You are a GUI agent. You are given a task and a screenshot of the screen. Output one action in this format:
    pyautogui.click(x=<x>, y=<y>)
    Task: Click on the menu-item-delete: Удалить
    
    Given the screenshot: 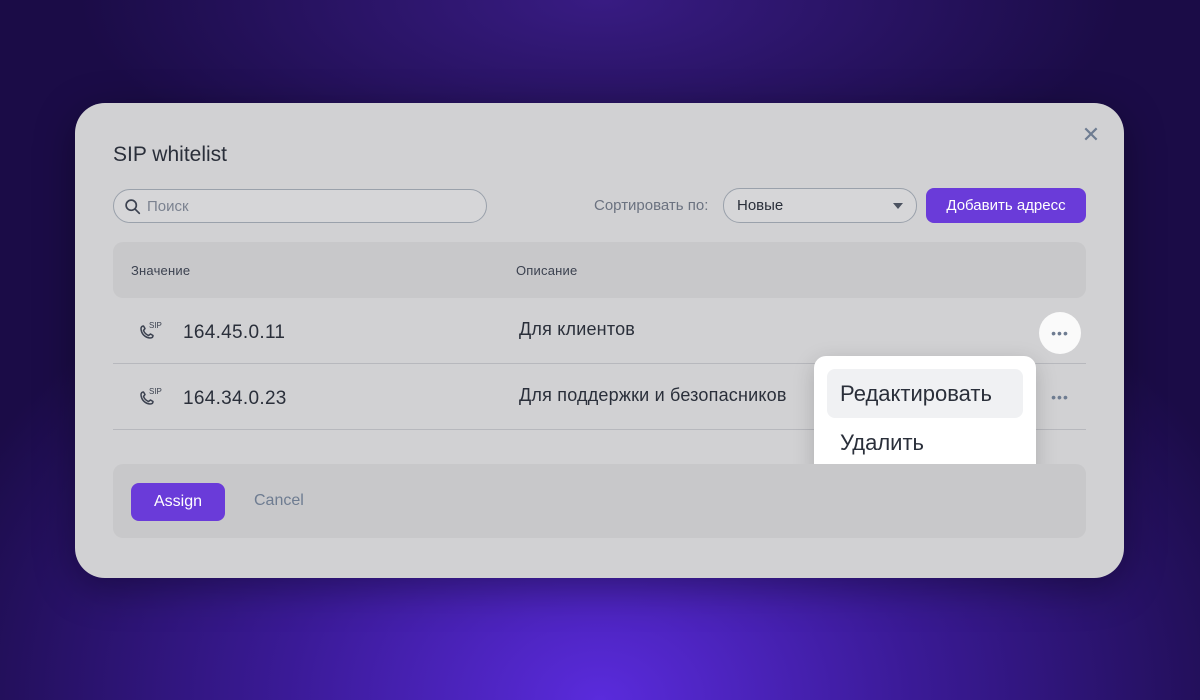 What is the action you would take?
    pyautogui.click(x=925, y=442)
    